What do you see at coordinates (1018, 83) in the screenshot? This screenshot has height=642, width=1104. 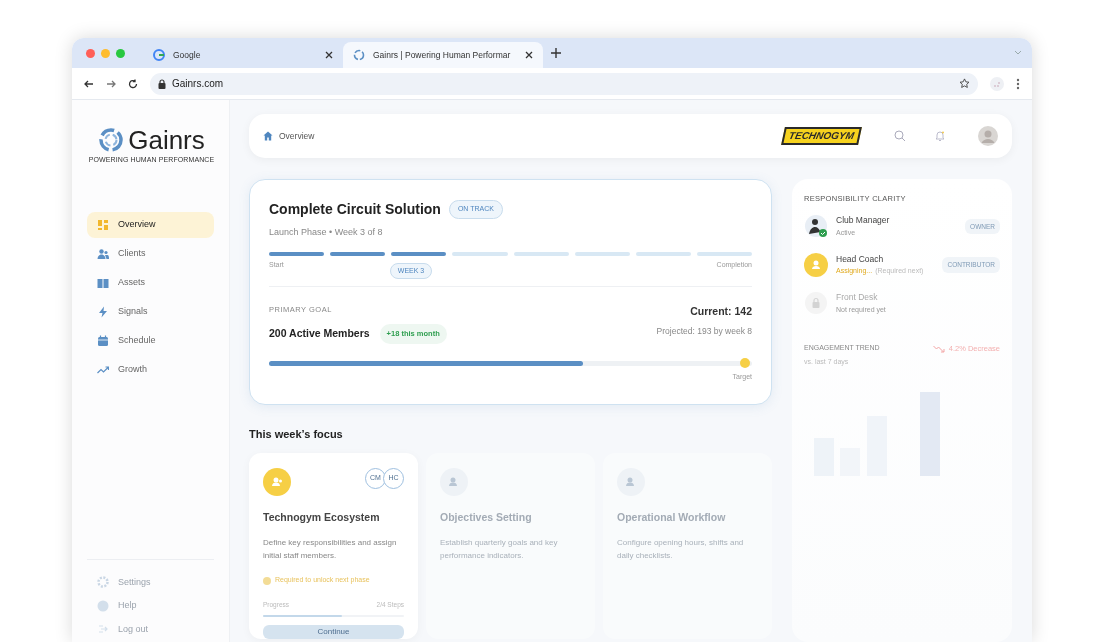 I see `more-menu-icon` at bounding box center [1018, 83].